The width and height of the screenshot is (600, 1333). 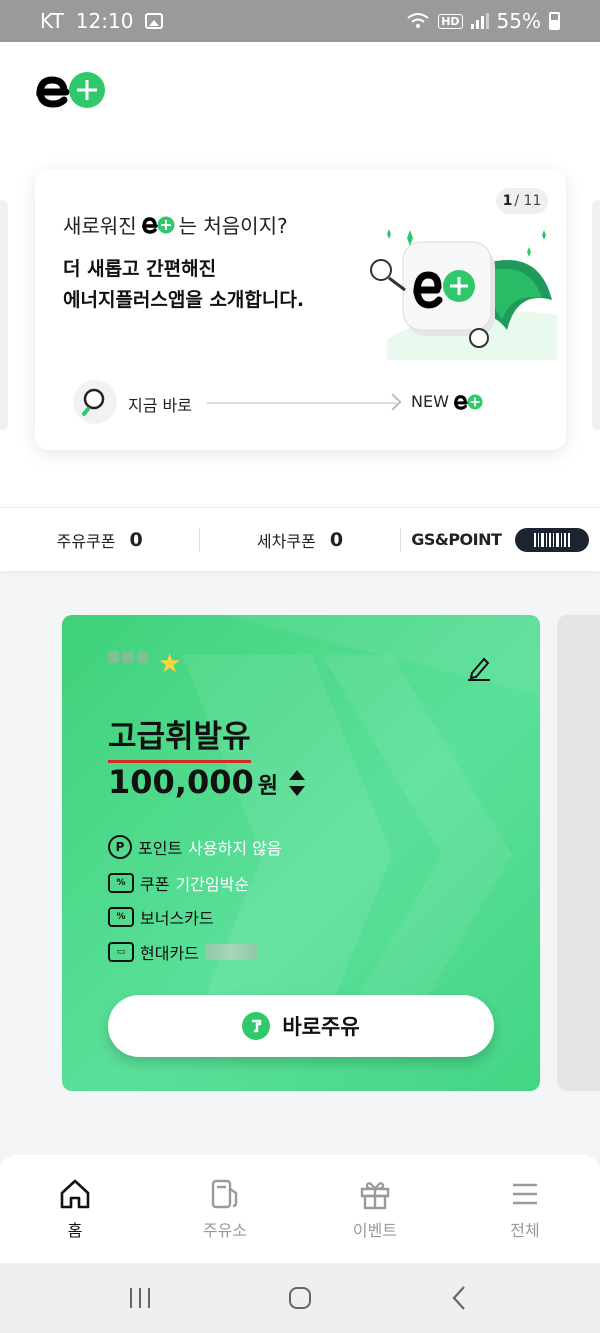 What do you see at coordinates (128, 664) in the screenshot?
I see `card-nickname-masked` at bounding box center [128, 664].